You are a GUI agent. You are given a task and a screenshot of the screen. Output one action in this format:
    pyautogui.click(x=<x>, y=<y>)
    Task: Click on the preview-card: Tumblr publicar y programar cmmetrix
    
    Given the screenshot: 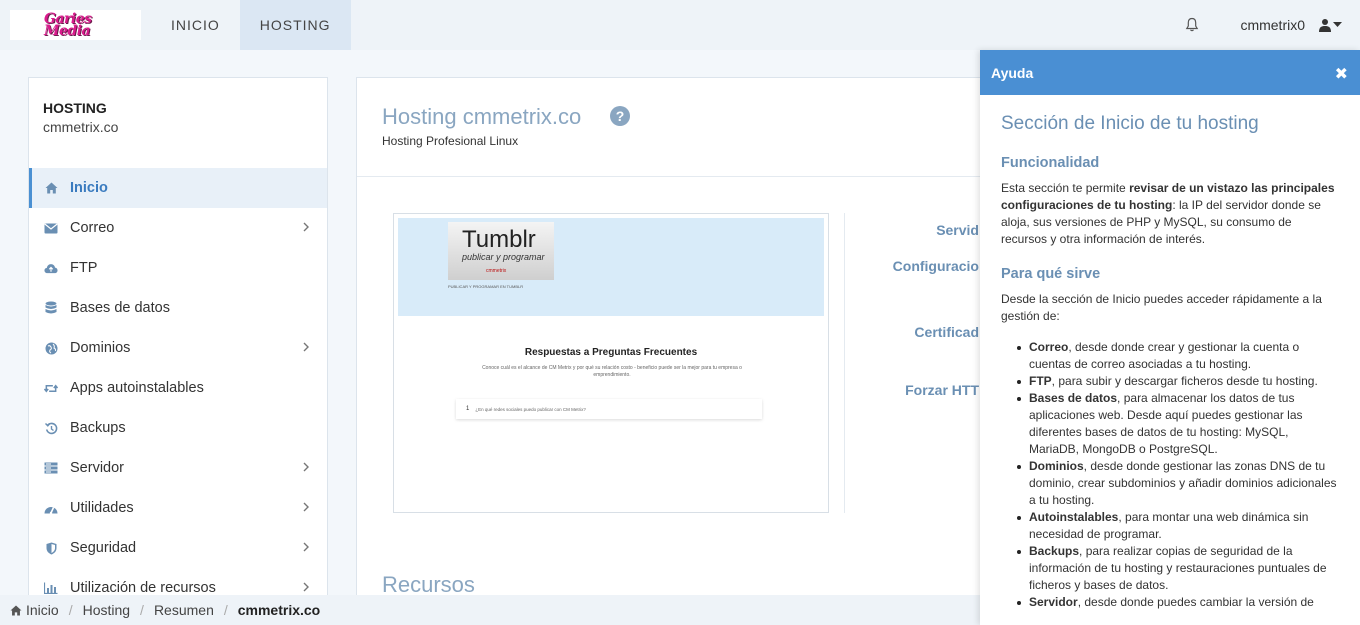 What is the action you would take?
    pyautogui.click(x=501, y=251)
    